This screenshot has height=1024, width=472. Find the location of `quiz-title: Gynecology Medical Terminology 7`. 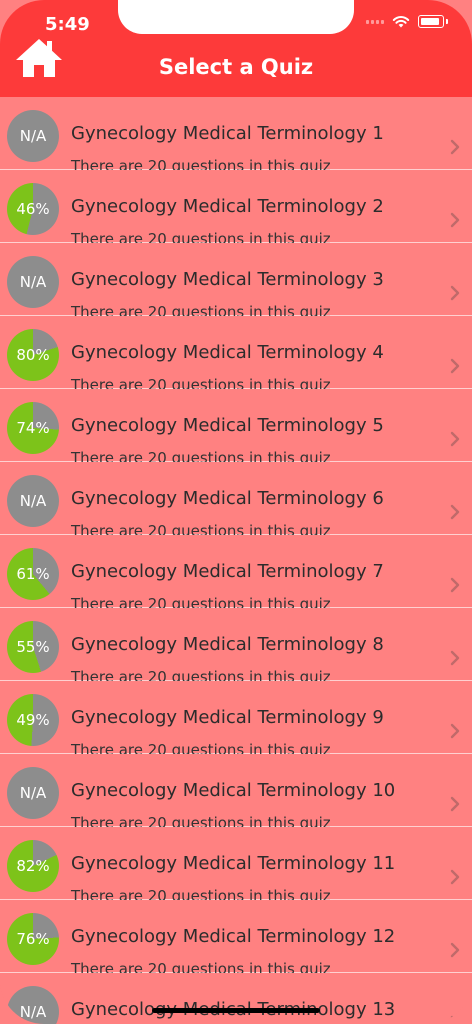

quiz-title: Gynecology Medical Terminology 7 is located at coordinates (227, 571).